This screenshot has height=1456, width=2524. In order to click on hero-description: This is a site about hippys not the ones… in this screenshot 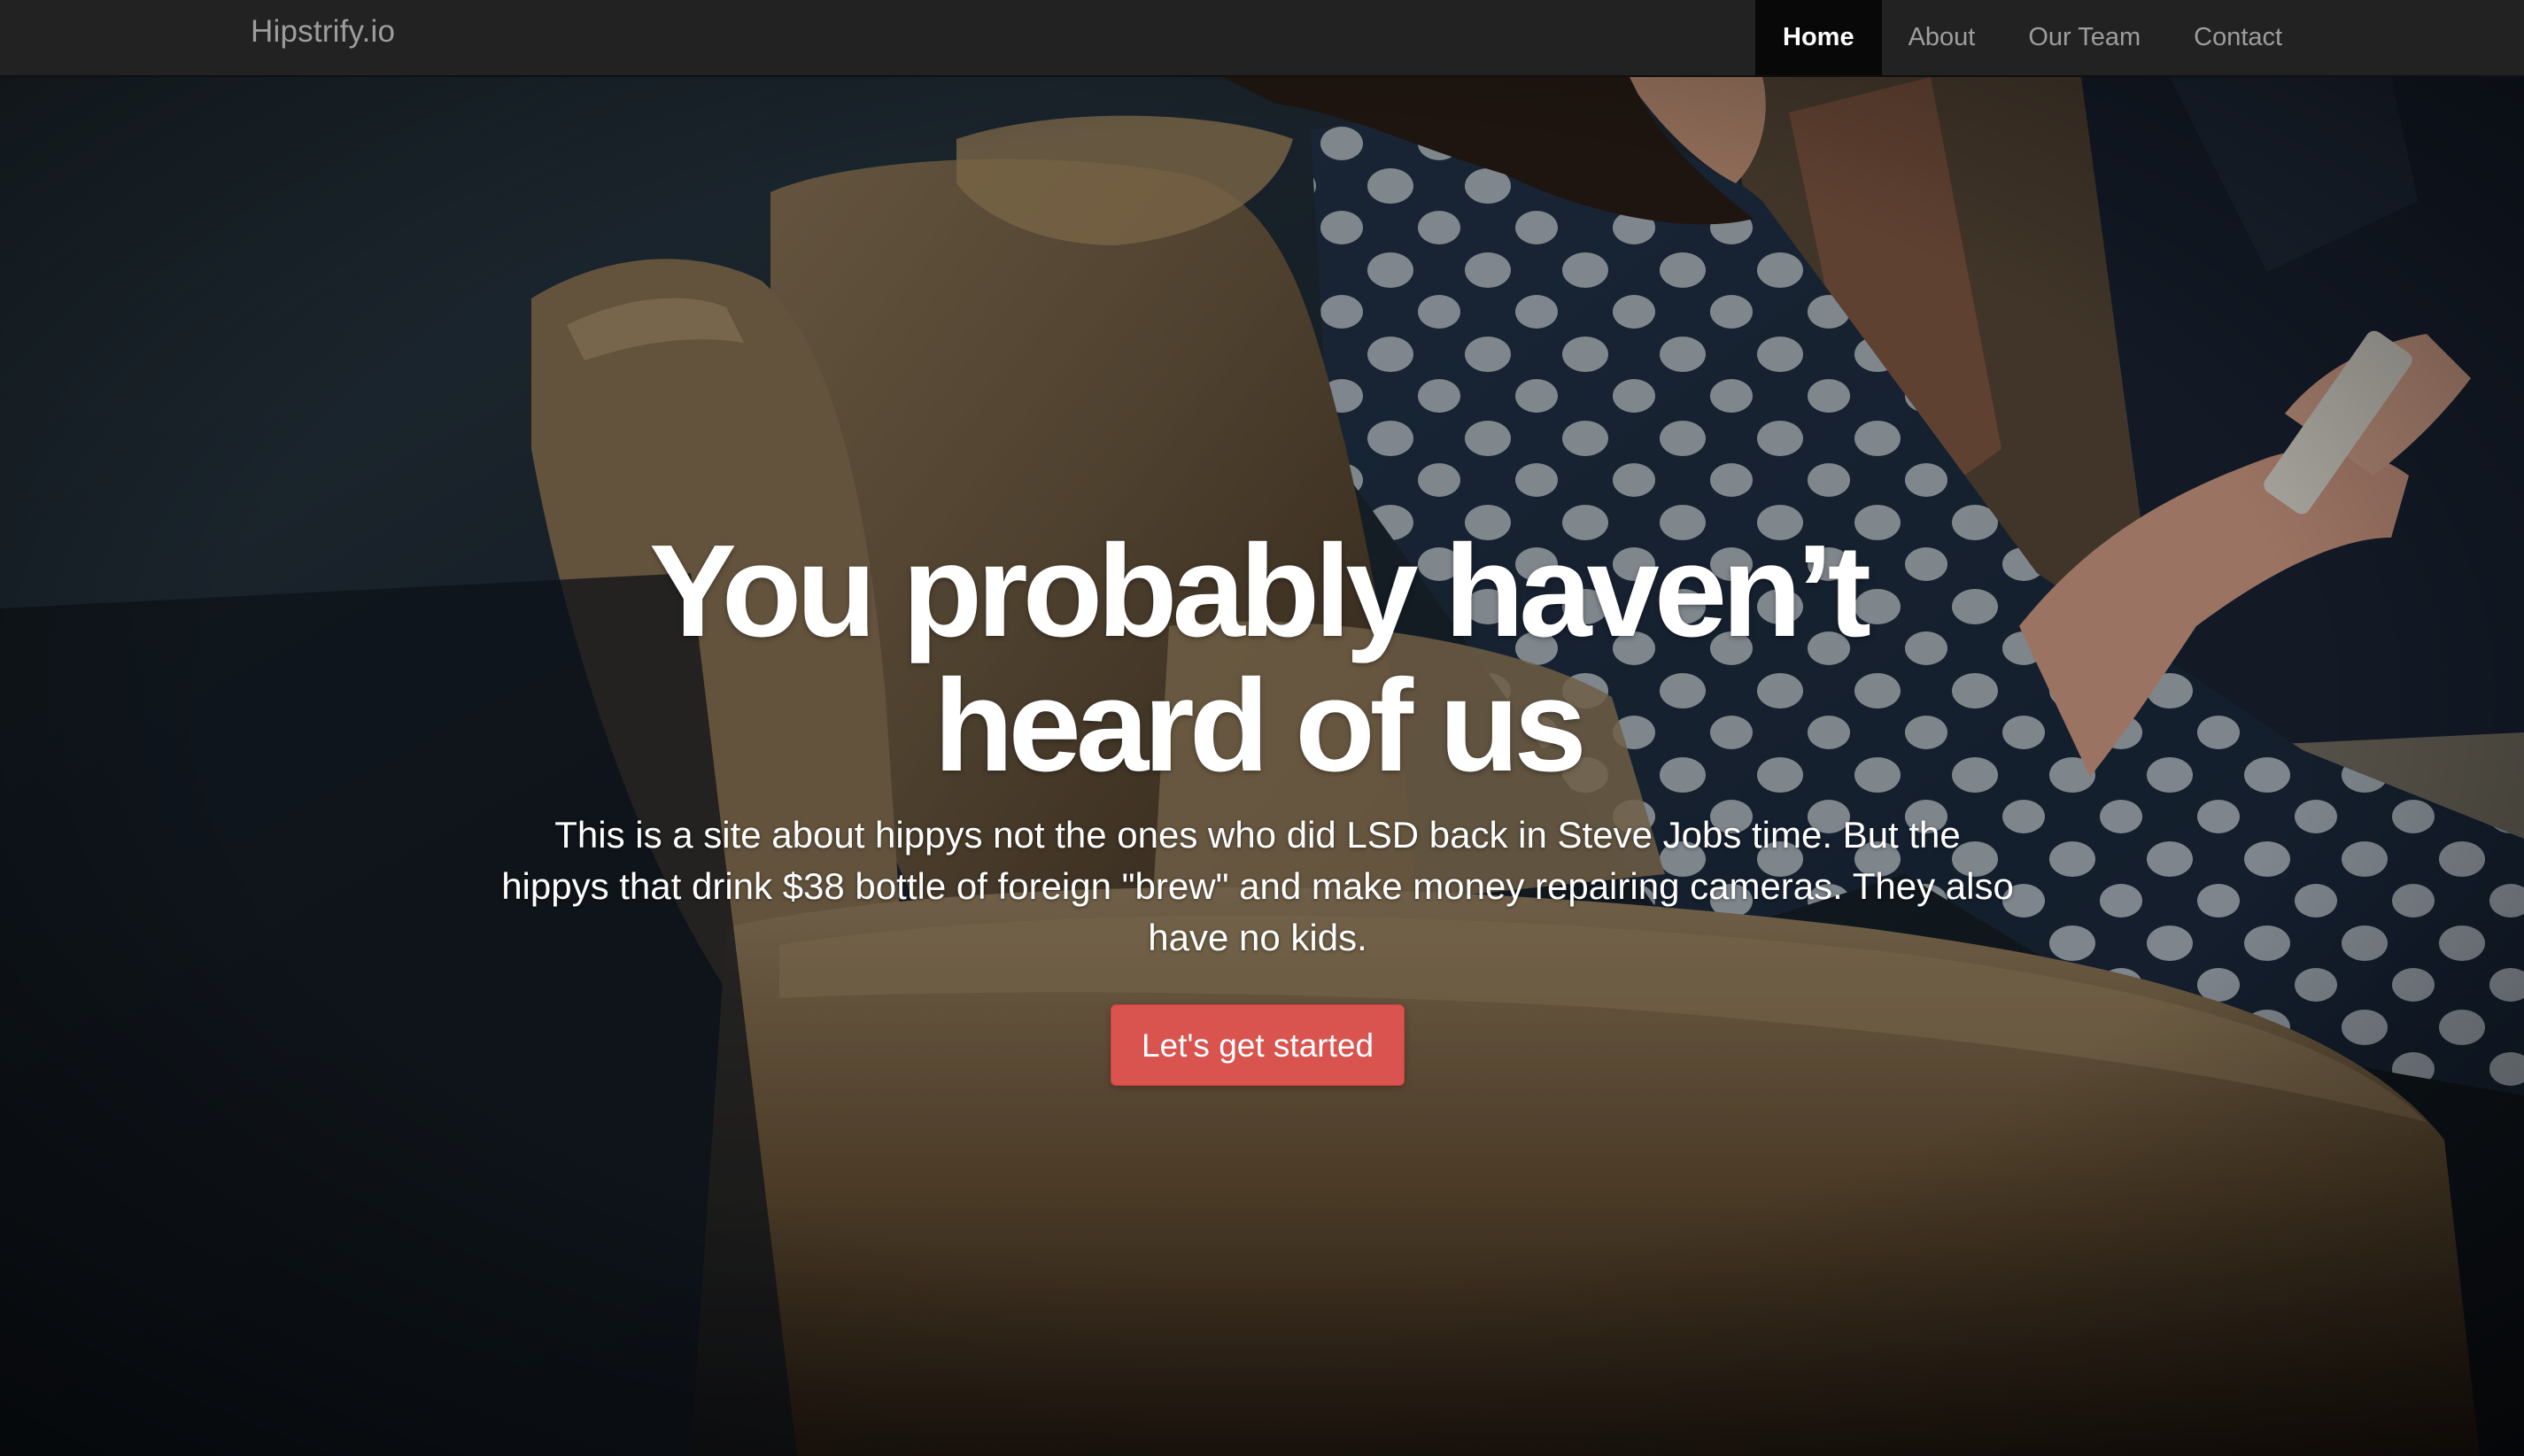, I will do `click(1257, 886)`.